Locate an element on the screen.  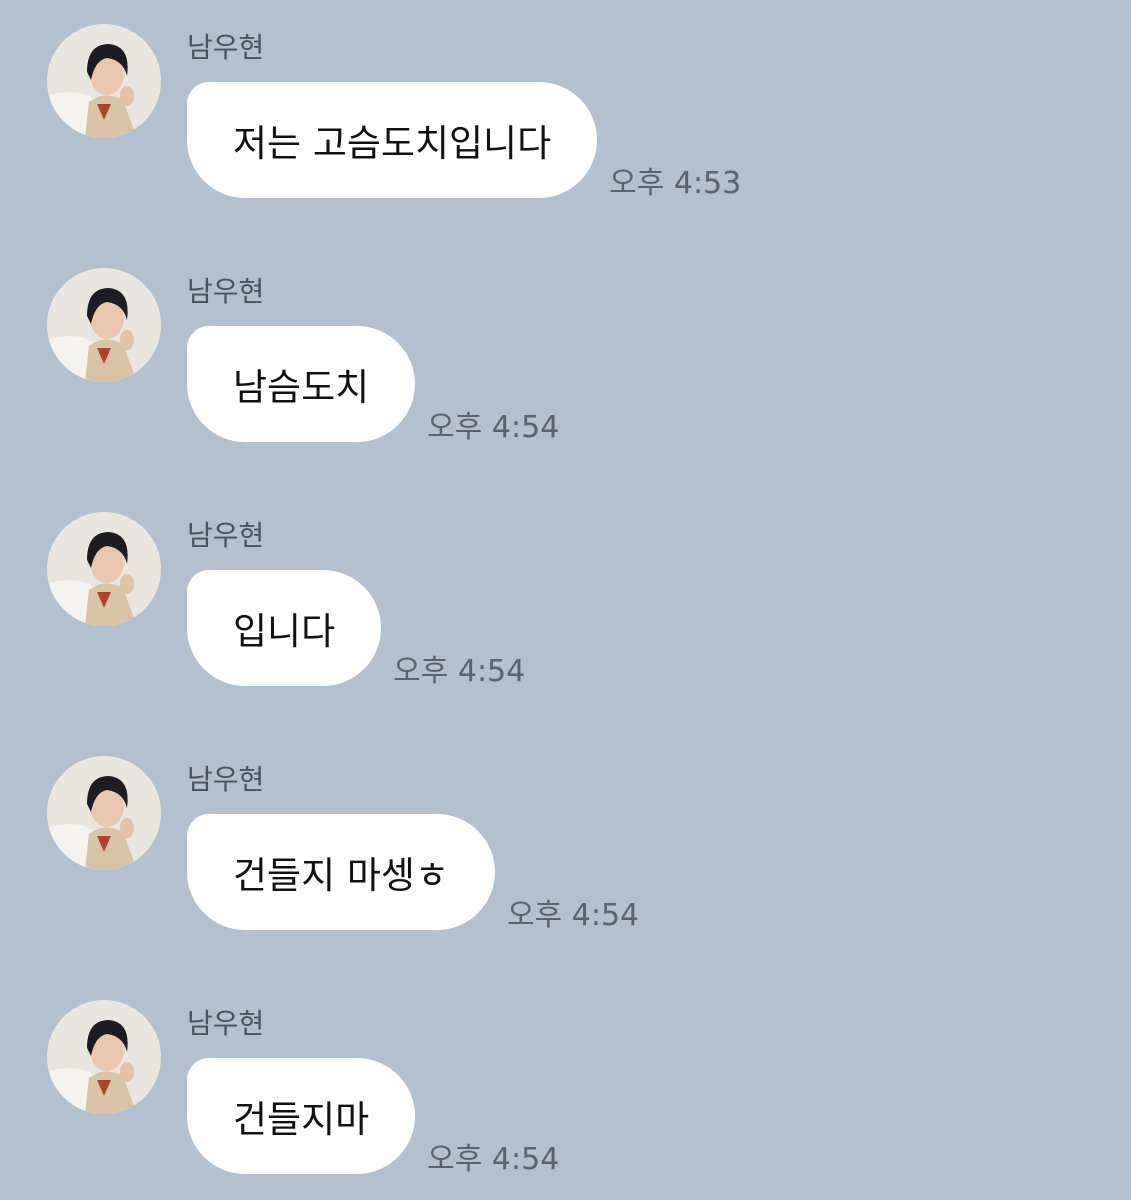
message-row: 남슴도치 오후 4:54 is located at coordinates (373, 385).